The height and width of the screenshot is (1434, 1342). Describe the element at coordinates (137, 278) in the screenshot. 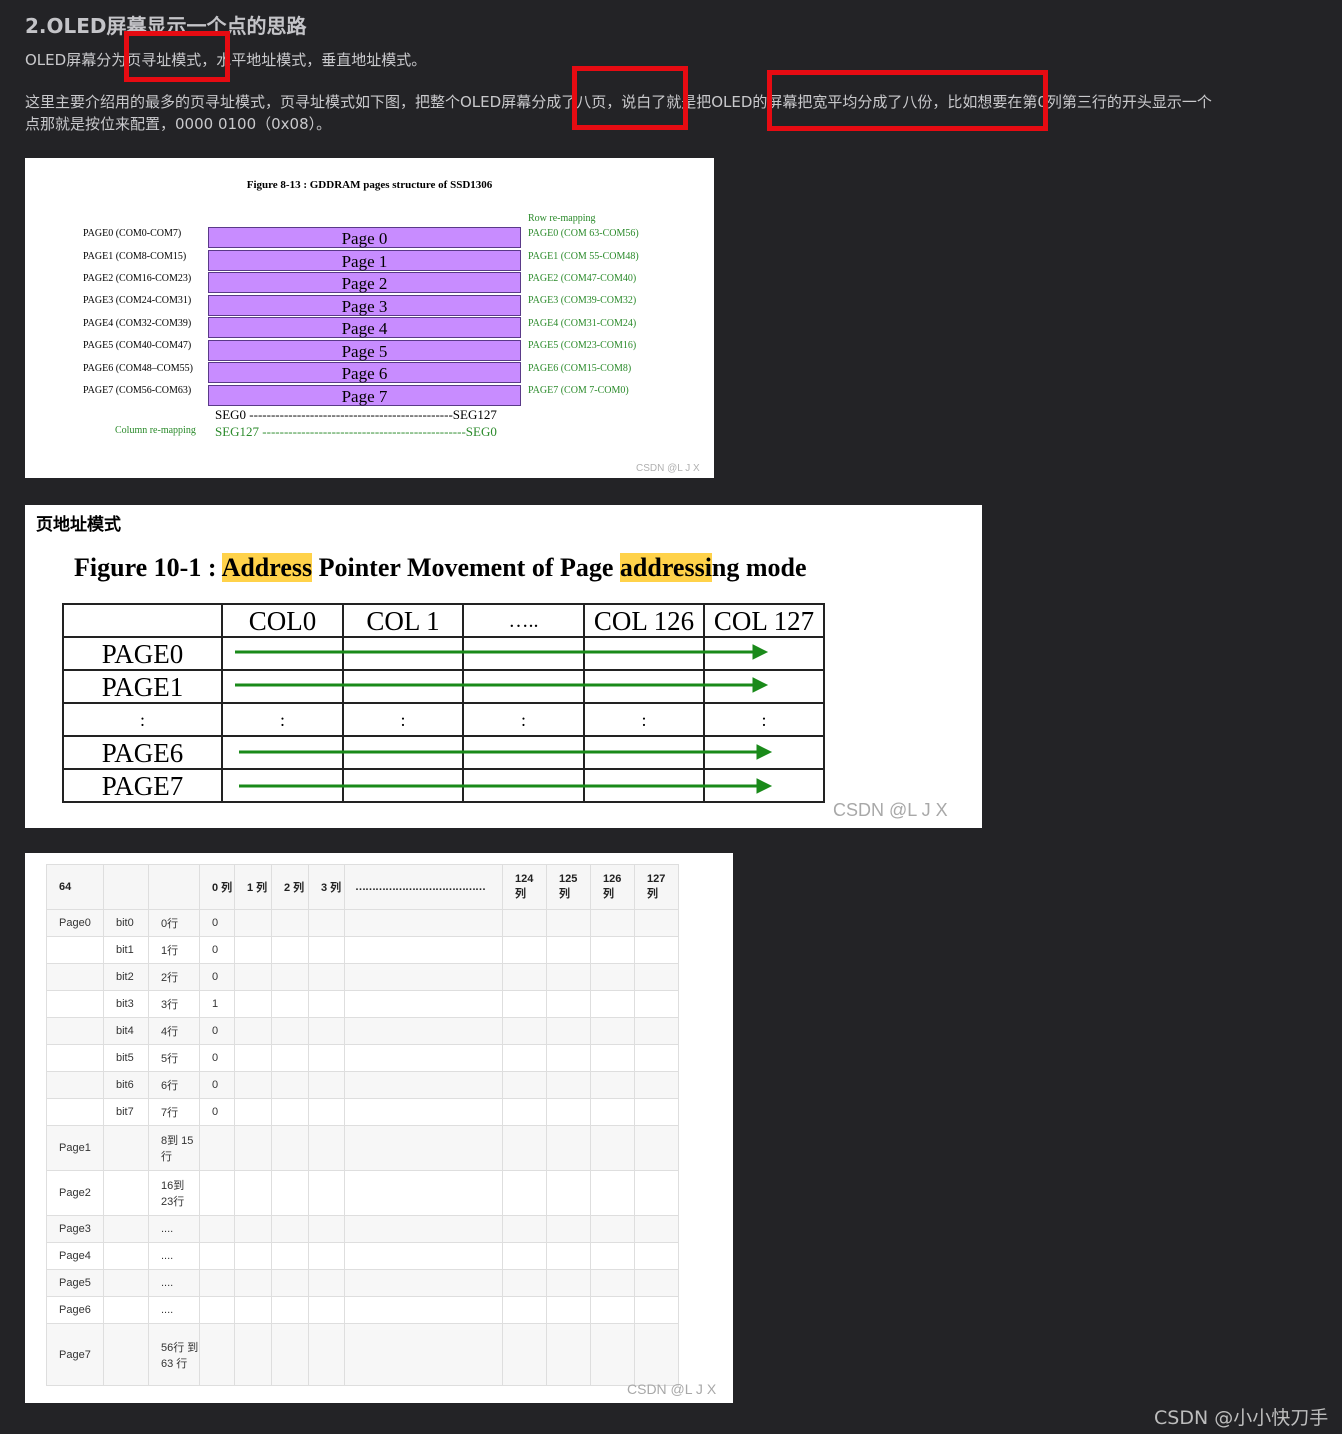

I see `left-page-label: PAGE2 (COM16-COM23)` at that location.